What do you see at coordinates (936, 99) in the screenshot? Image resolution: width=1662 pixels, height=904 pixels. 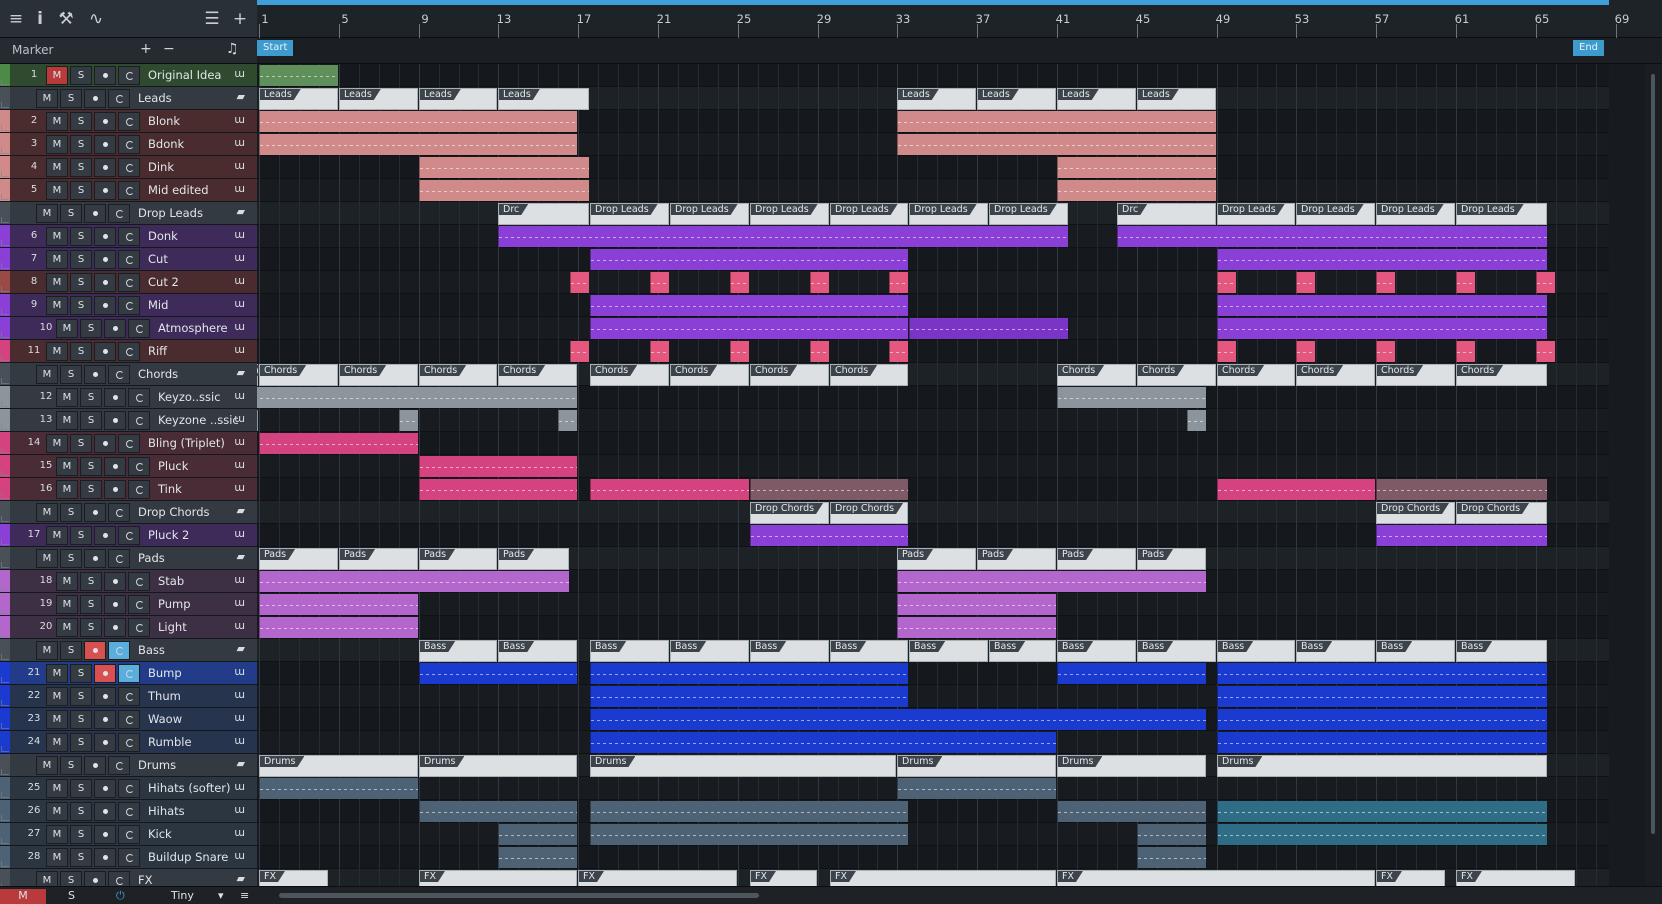 I see `folder-clip: Leads` at bounding box center [936, 99].